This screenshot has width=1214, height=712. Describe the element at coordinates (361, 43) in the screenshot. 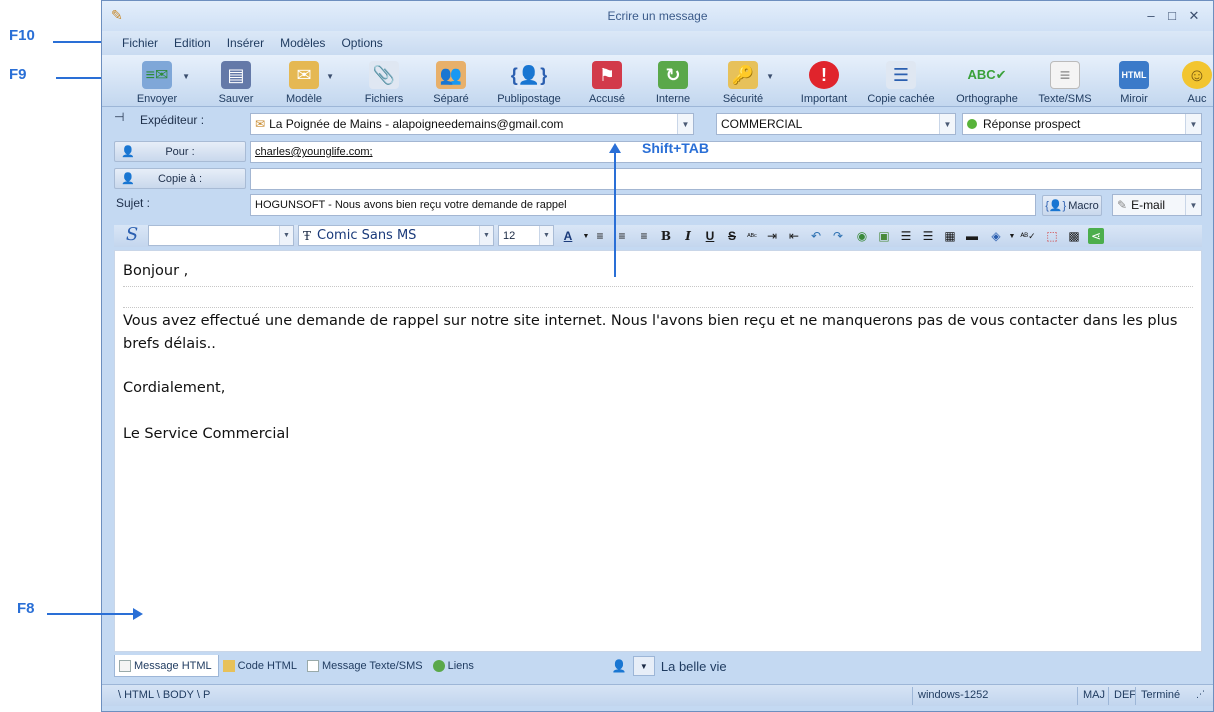

I see `menu-options: Options` at that location.